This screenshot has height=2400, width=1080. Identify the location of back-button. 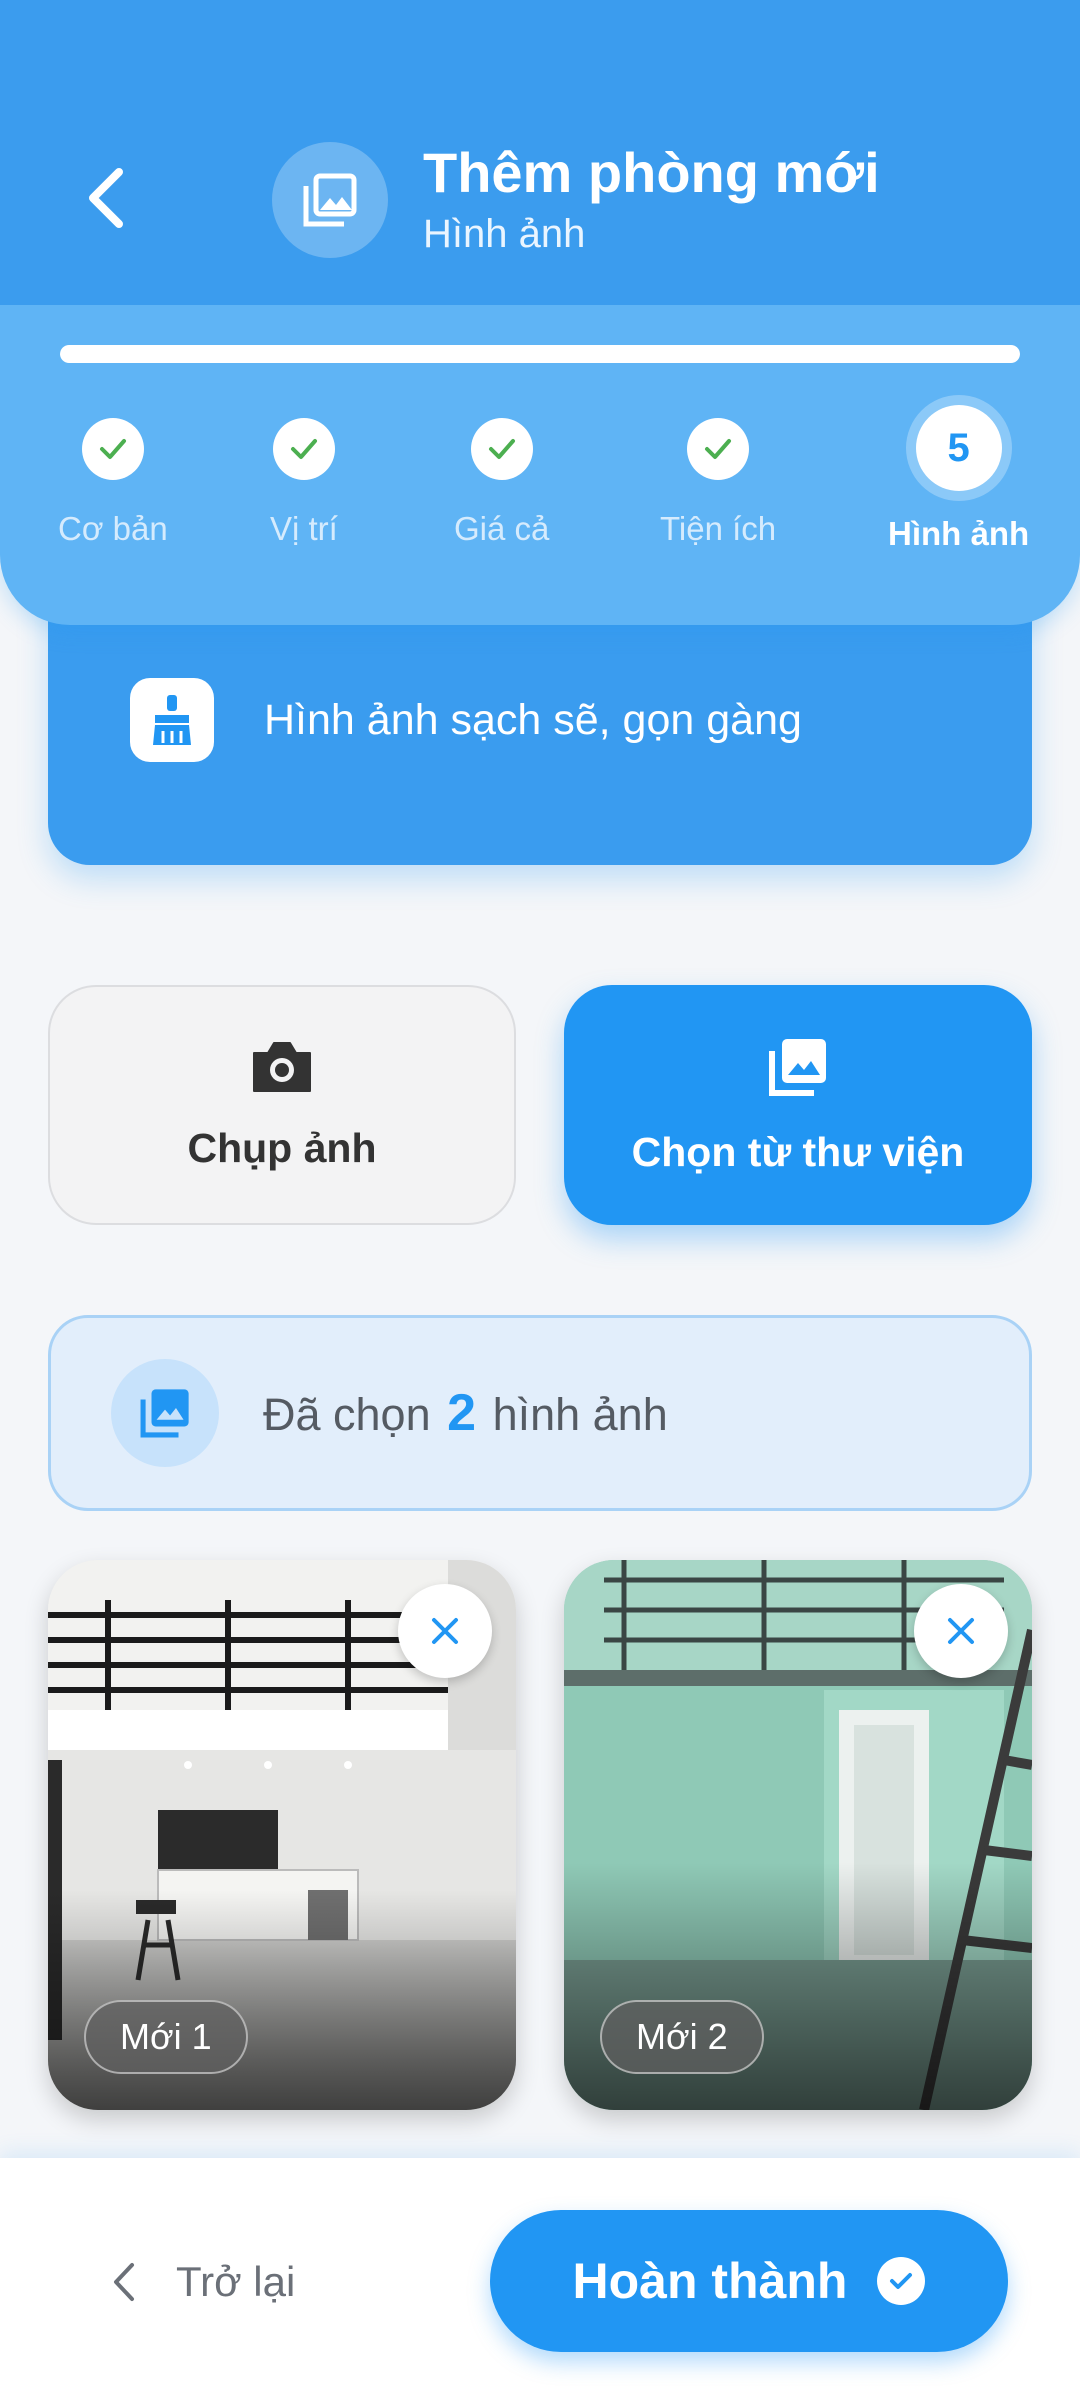
(105, 198).